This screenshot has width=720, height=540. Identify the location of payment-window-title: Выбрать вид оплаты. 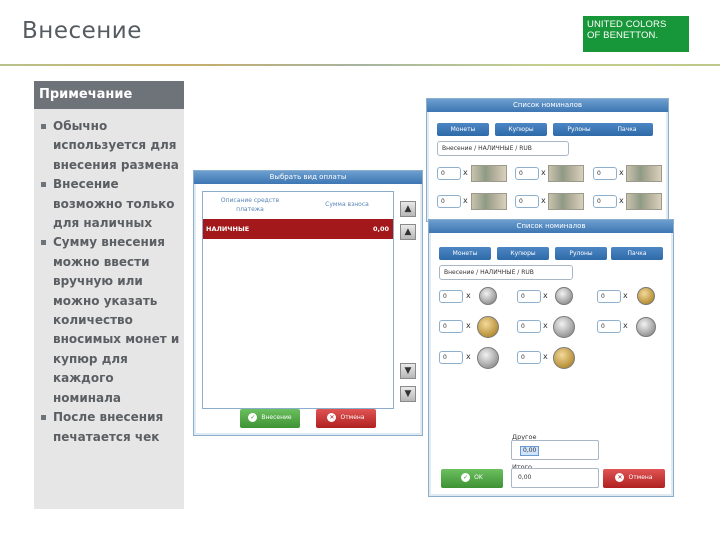
(308, 177).